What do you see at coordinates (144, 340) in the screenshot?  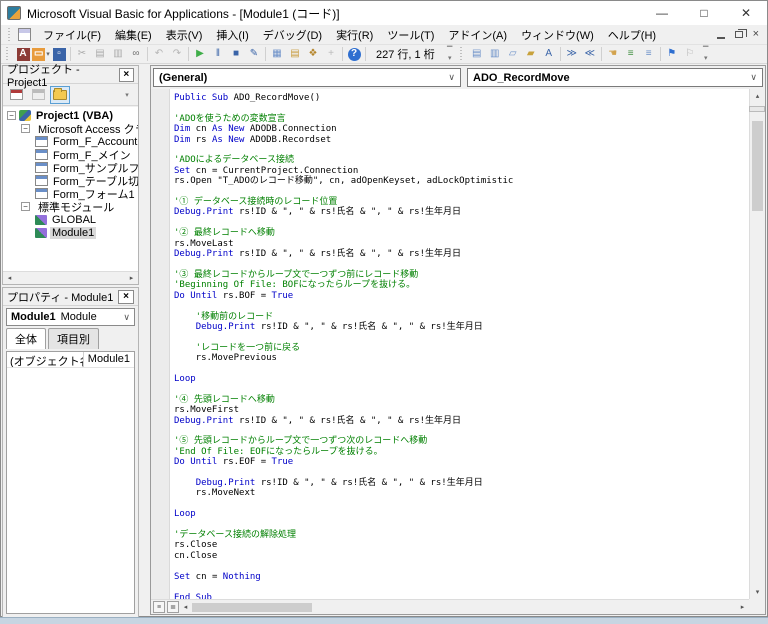 I see `panel-splitter` at bounding box center [144, 340].